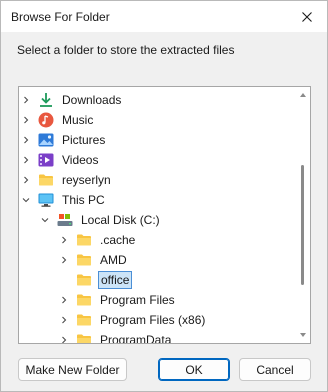  What do you see at coordinates (84, 140) in the screenshot?
I see `tree-item-label: Pictures` at bounding box center [84, 140].